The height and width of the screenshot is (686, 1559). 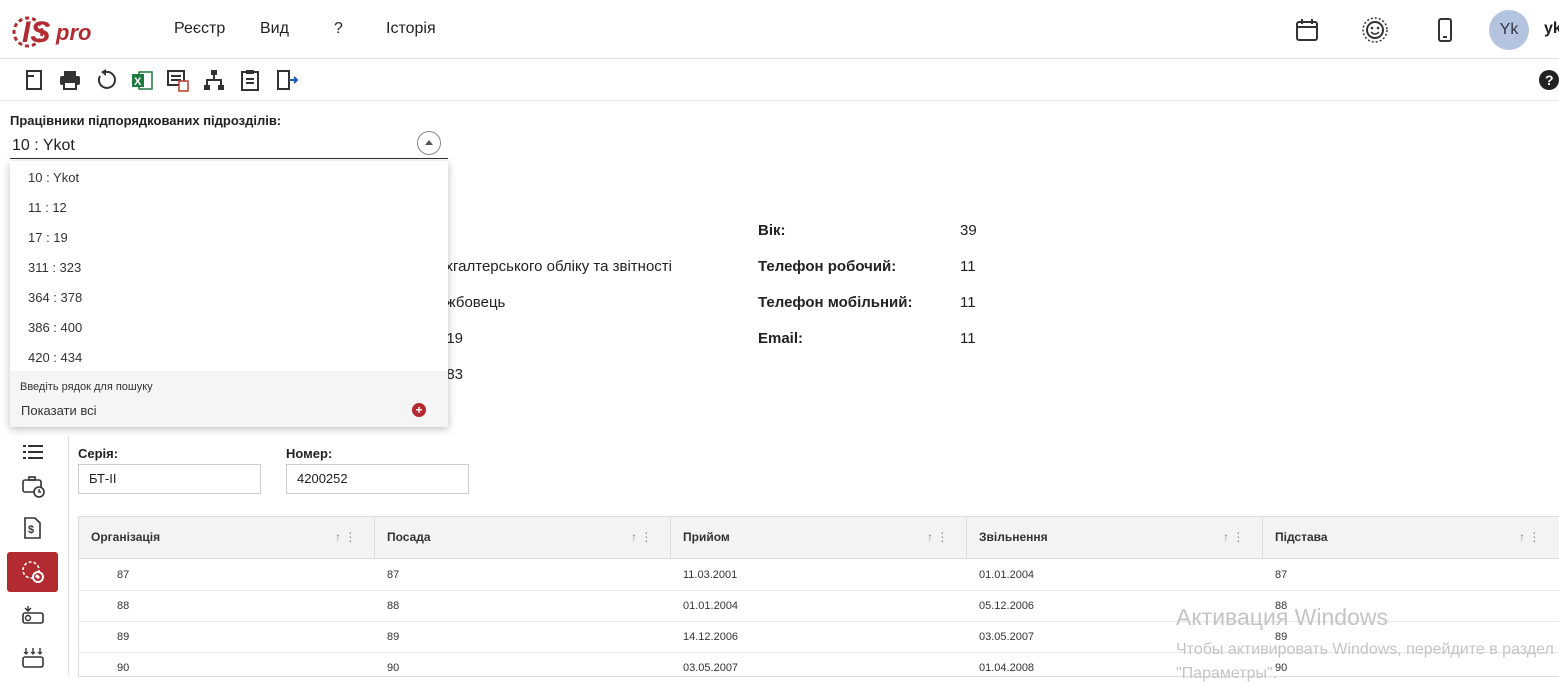 I want to click on menu-view: Вид, so click(x=274, y=29).